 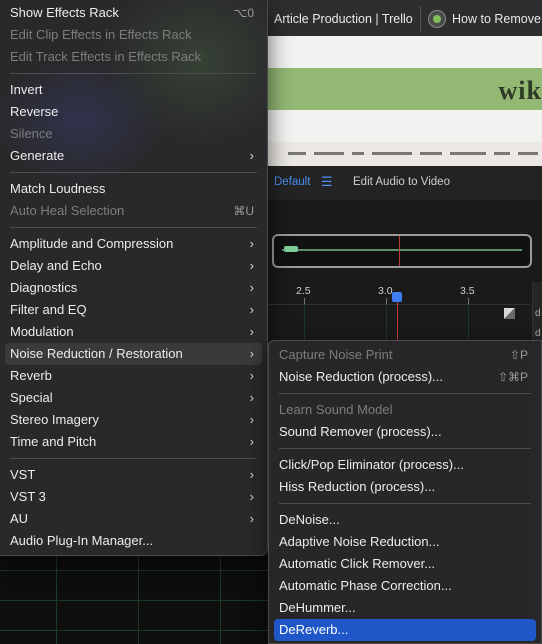 I want to click on menu-item-special: Special ›, so click(x=133, y=398).